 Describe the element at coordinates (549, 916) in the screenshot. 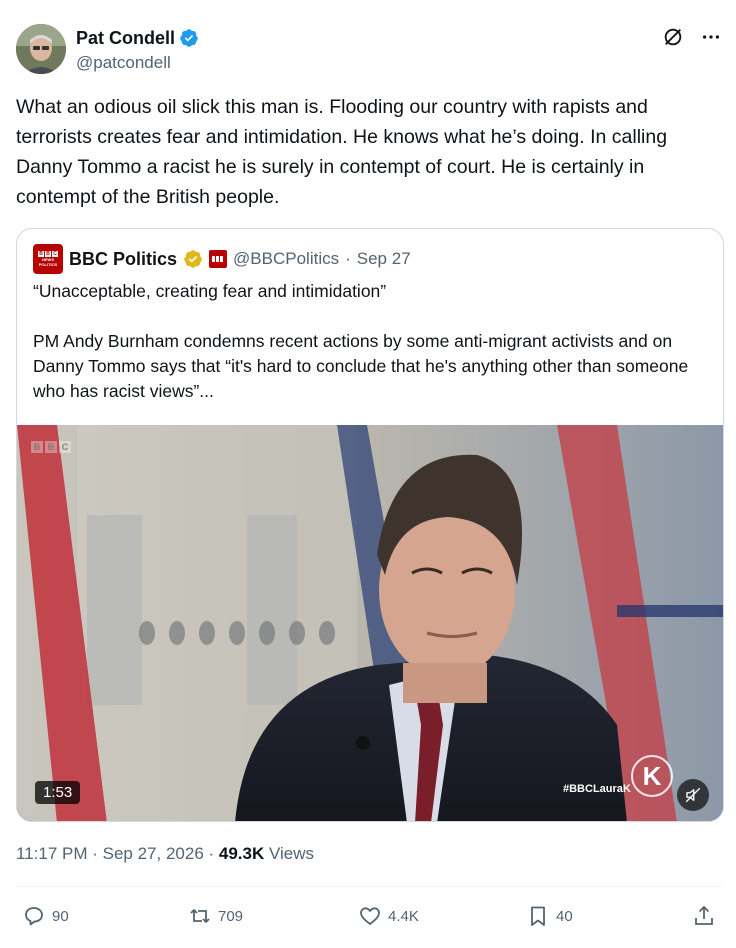

I see `bookmark-button: 40` at that location.